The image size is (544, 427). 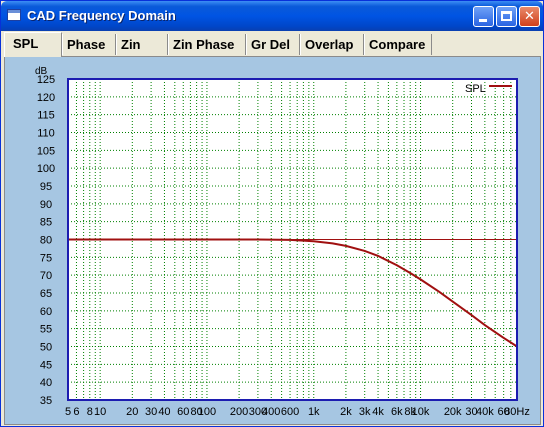 What do you see at coordinates (151, 412) in the screenshot?
I see `x-tick-label: 30` at bounding box center [151, 412].